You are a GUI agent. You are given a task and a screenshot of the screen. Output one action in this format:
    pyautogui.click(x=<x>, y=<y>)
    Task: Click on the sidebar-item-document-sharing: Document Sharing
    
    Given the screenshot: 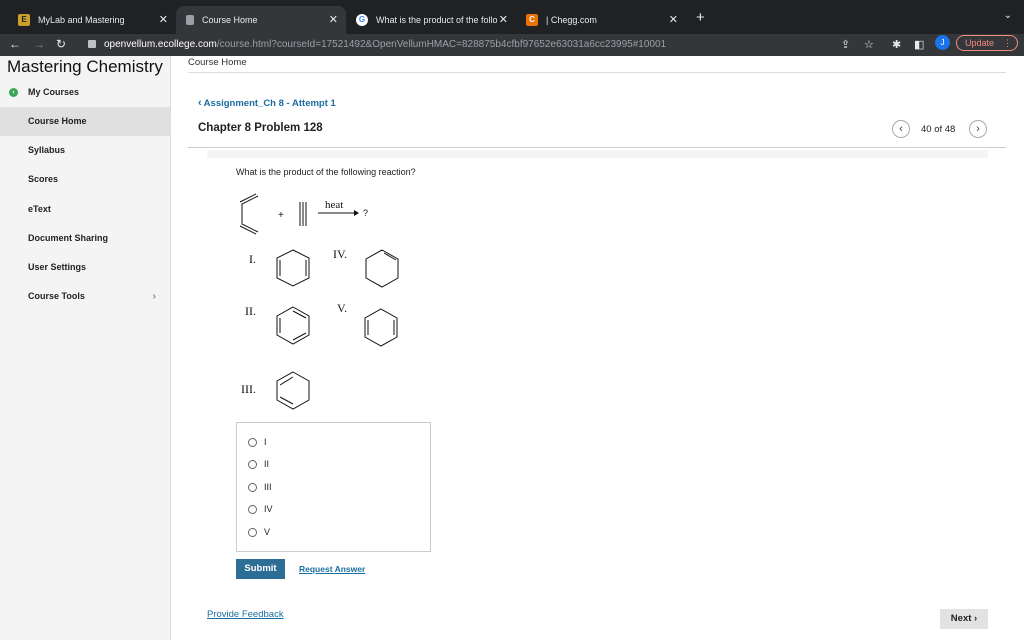 What is the action you would take?
    pyautogui.click(x=85, y=238)
    